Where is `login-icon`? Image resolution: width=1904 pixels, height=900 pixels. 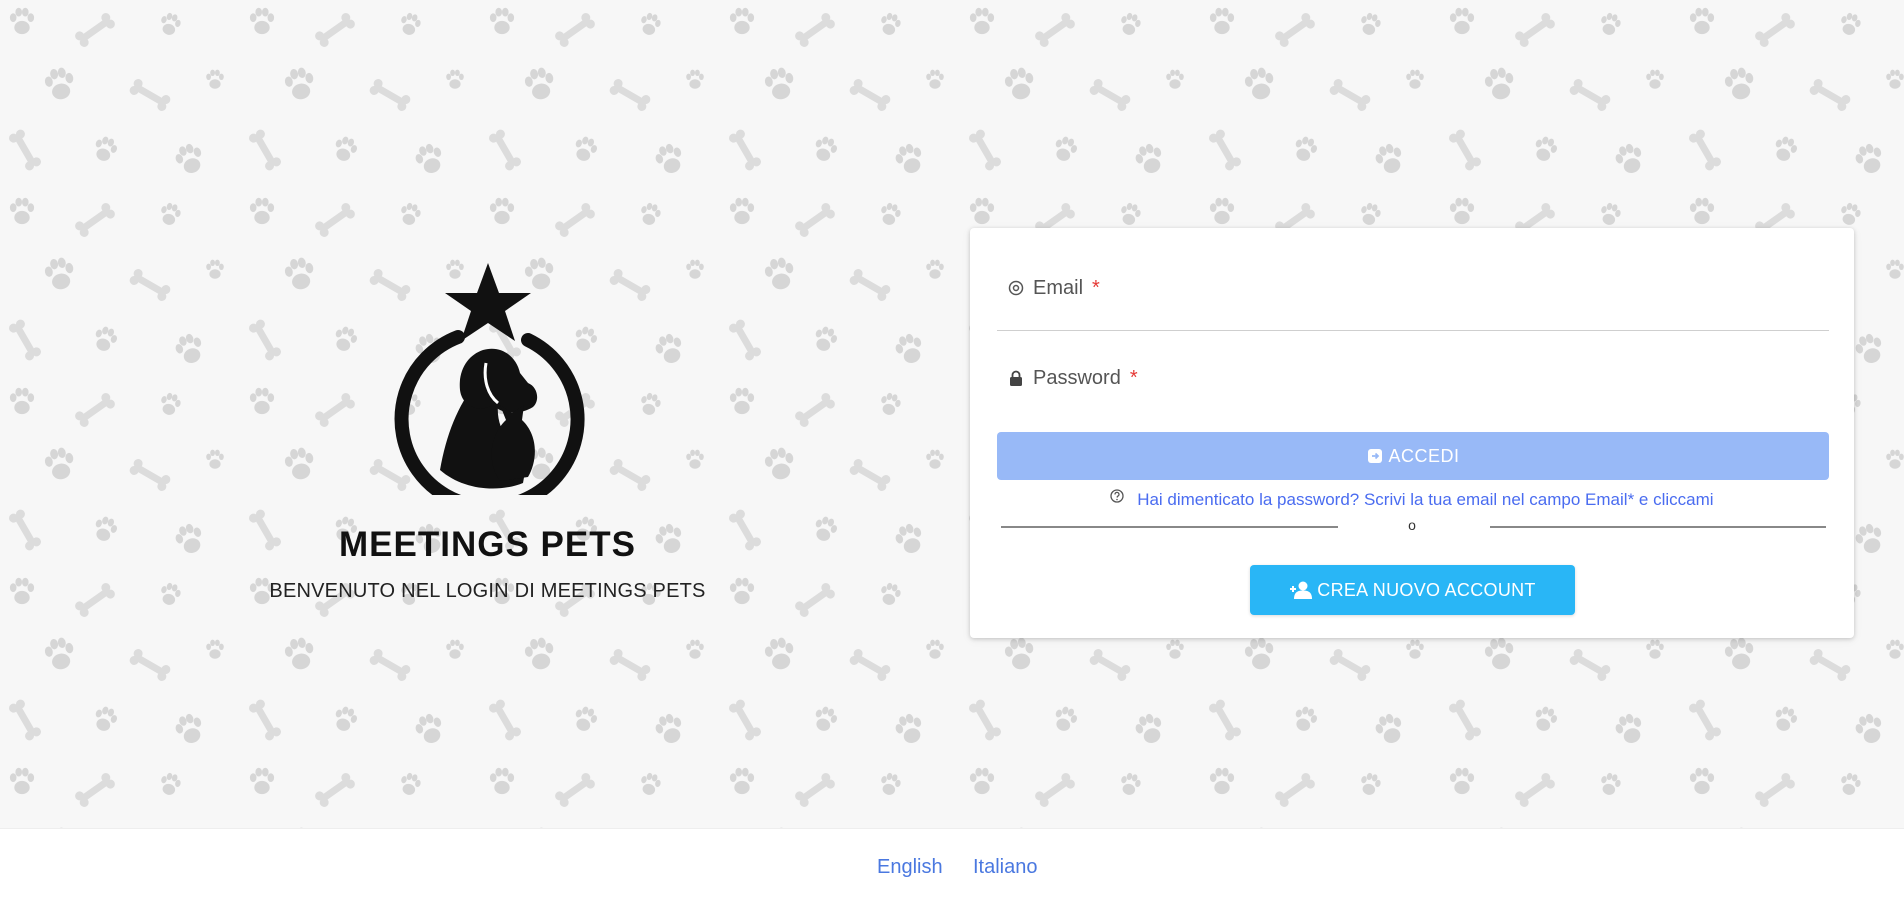 login-icon is located at coordinates (1375, 456).